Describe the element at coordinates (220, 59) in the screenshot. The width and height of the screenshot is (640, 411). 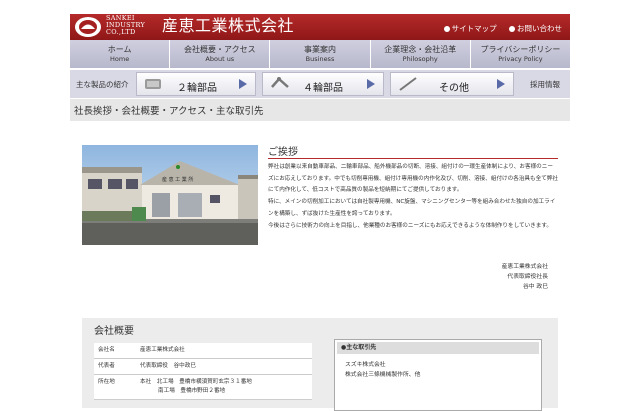
I see `nav-label-en: About us` at that location.